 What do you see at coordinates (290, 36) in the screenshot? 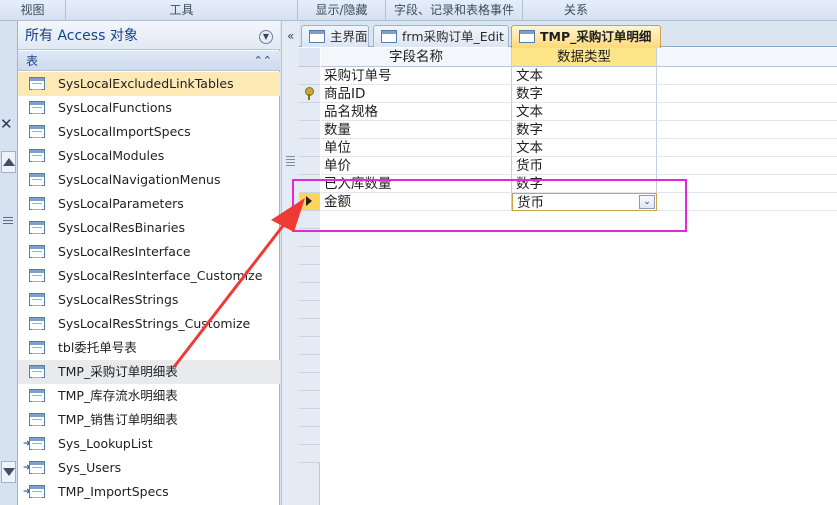
I see `shutter-bar-close-icon: «` at bounding box center [290, 36].